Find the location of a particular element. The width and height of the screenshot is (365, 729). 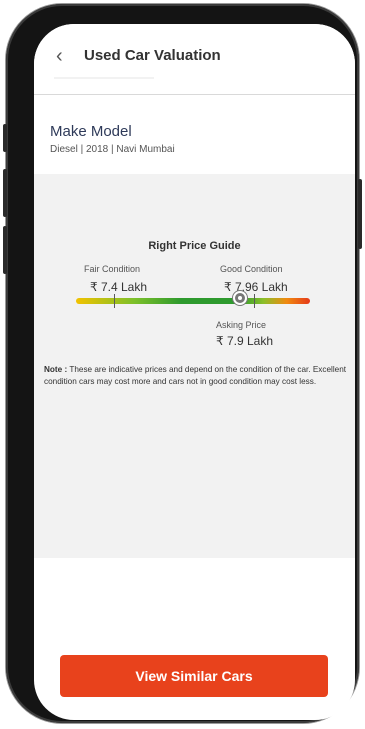

fair-condition-label: Fair Condition is located at coordinates (112, 269).